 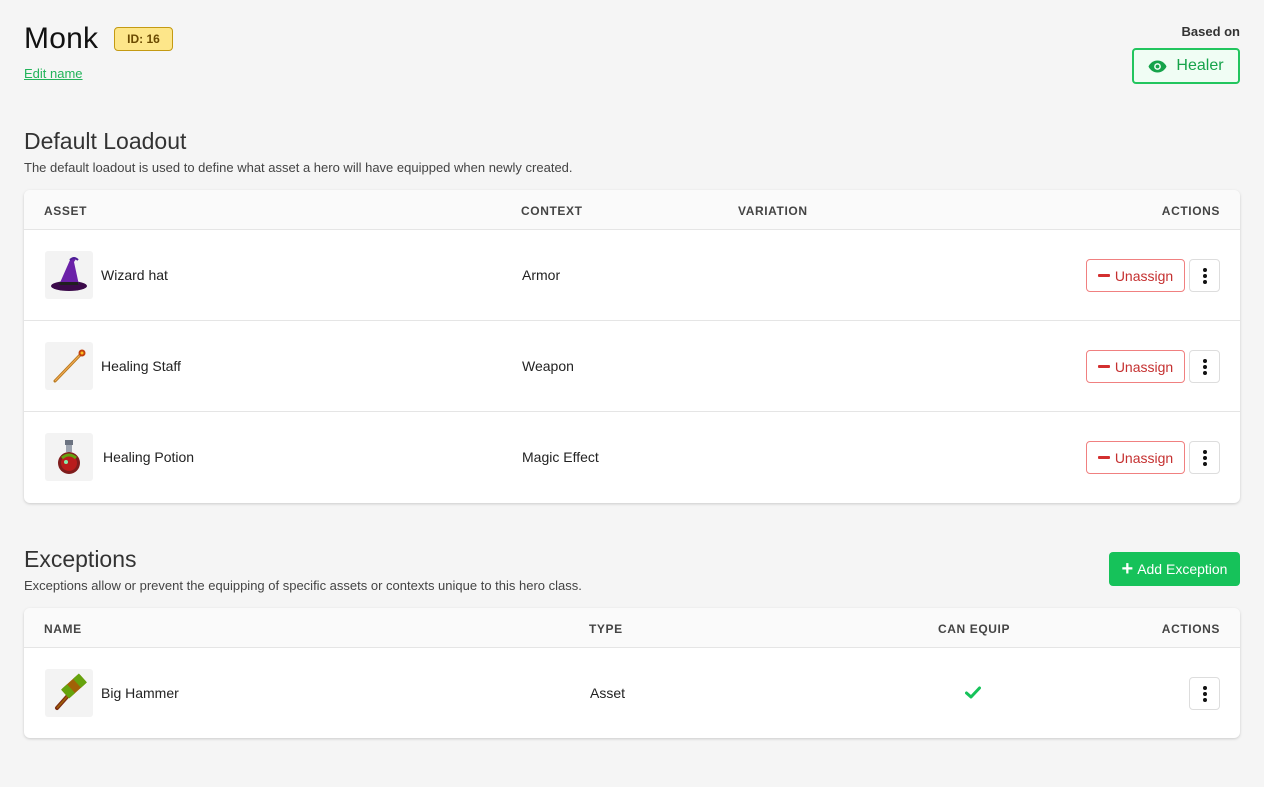 What do you see at coordinates (632, 366) in the screenshot?
I see `table-row: Healing Staff Weapon Unassign` at bounding box center [632, 366].